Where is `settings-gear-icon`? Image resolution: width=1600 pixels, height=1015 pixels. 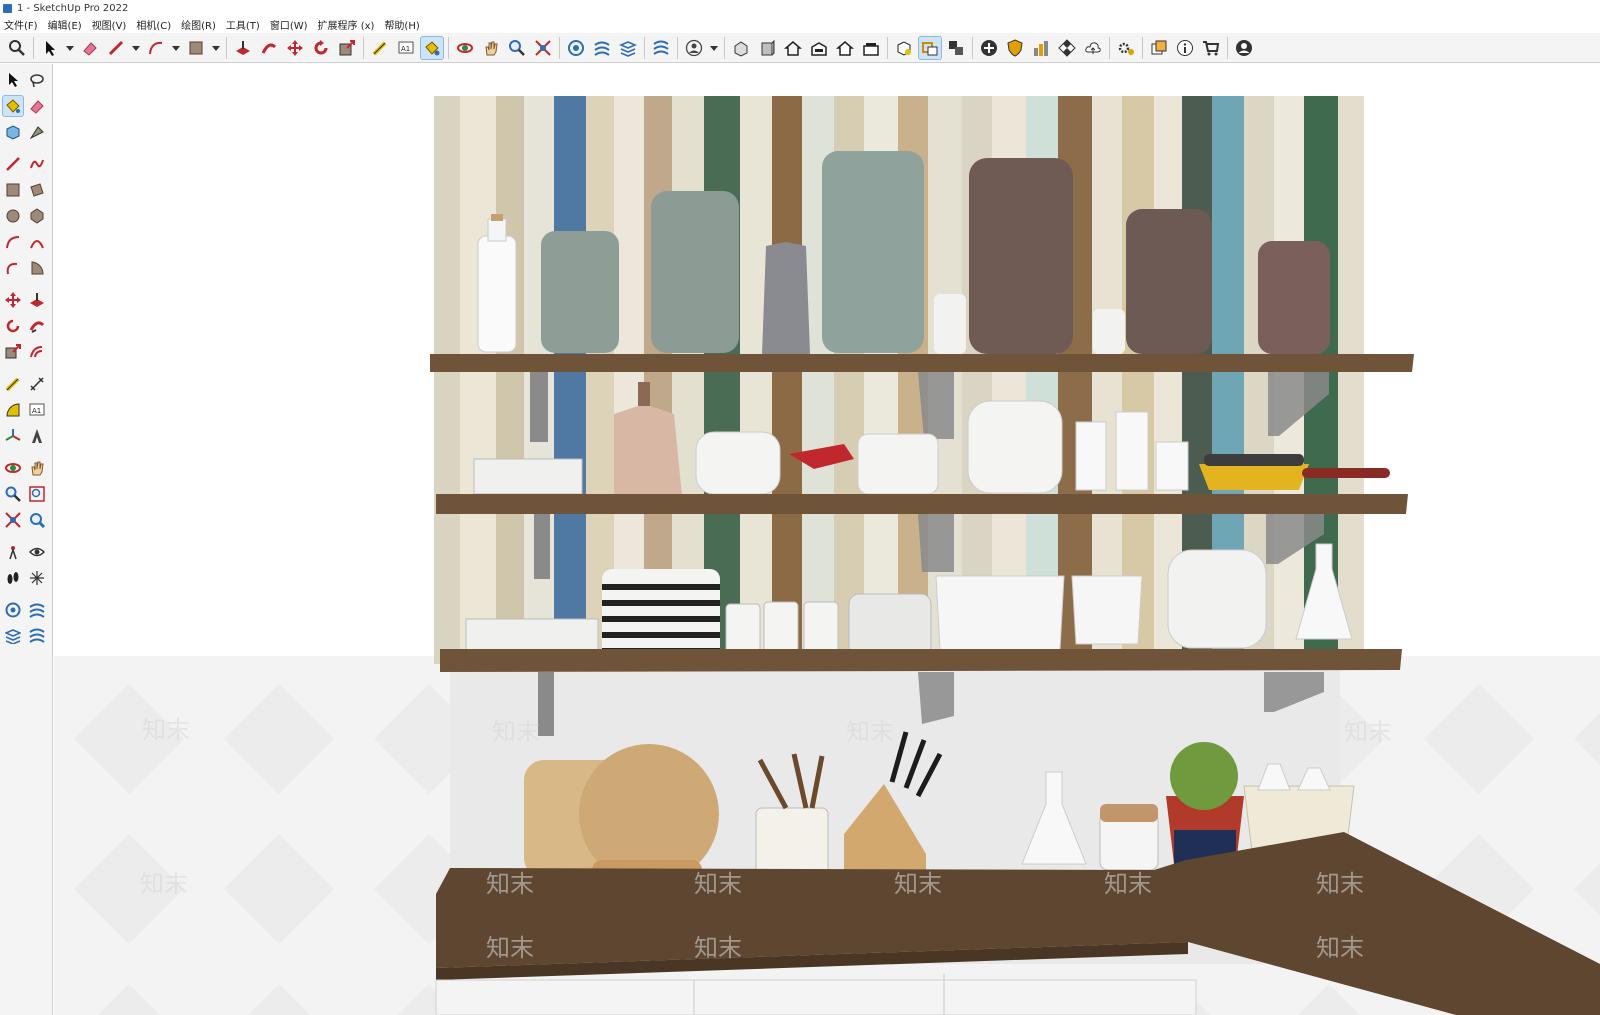
settings-gear-icon is located at coordinates (1126, 48).